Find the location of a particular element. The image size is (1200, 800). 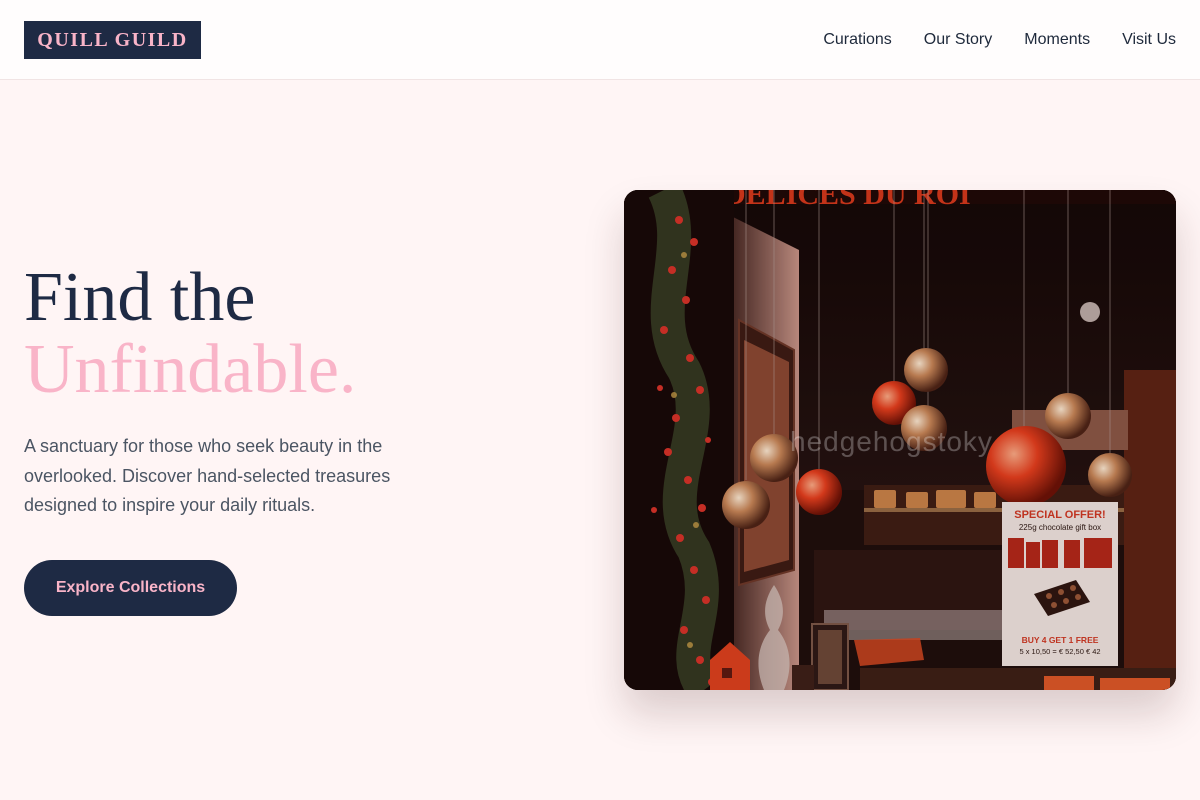

main-nav: Curations Our Story Moments Visit Us is located at coordinates (999, 40).